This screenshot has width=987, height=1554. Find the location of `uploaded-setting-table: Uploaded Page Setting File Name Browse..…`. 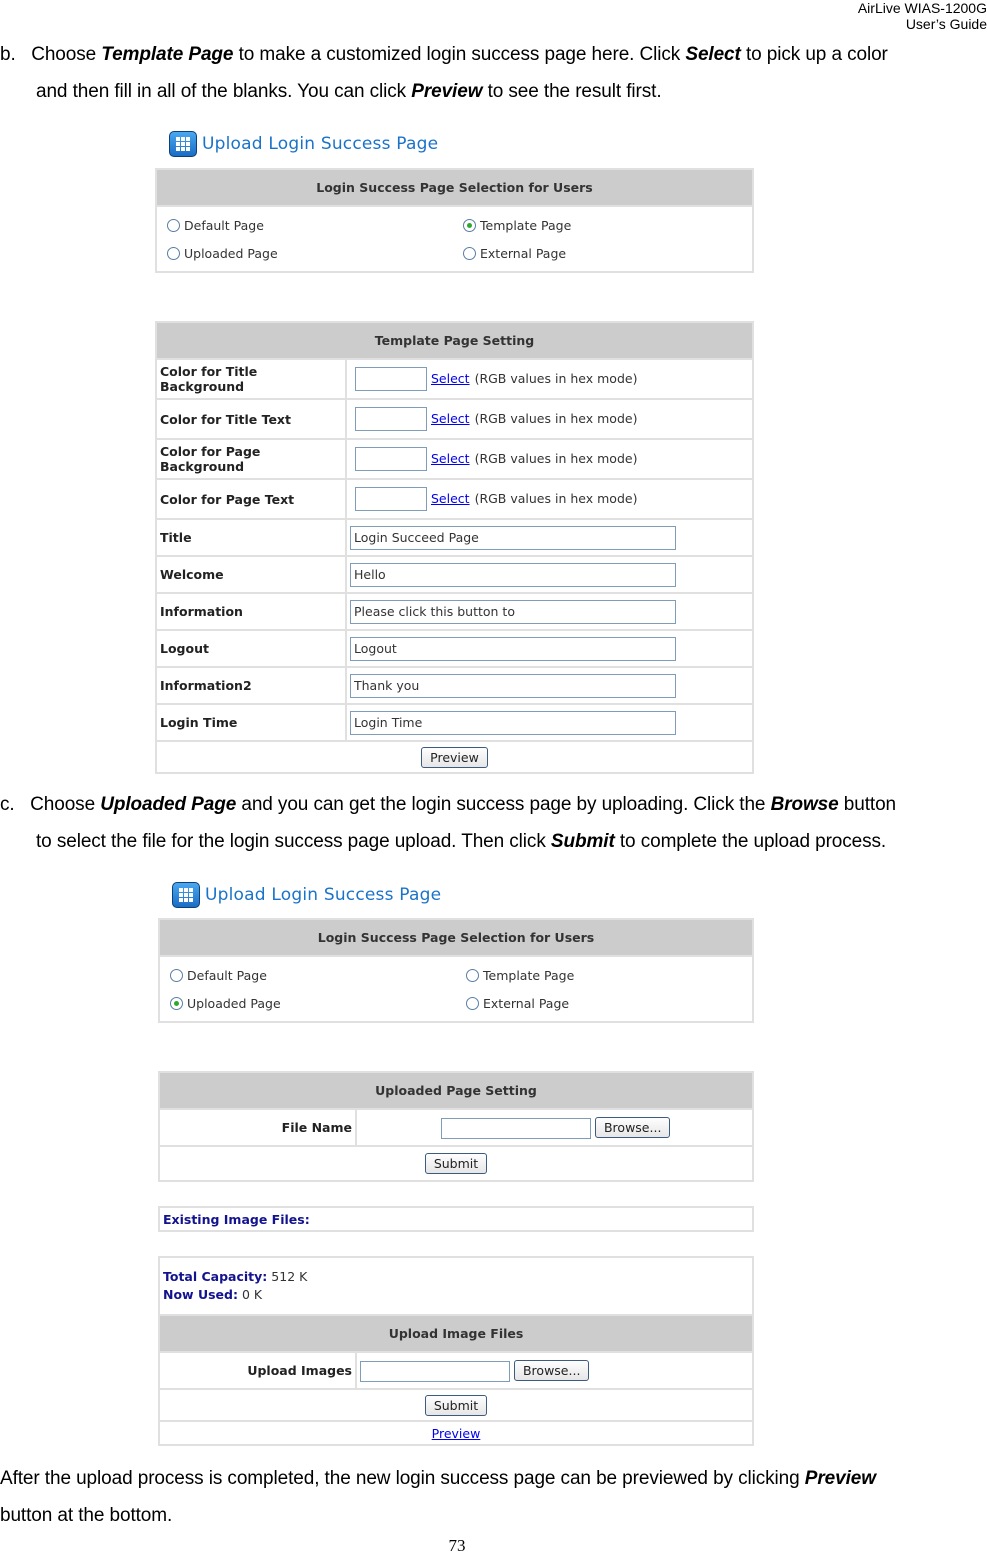

uploaded-setting-table: Uploaded Page Setting File Name Browse..… is located at coordinates (456, 1126).